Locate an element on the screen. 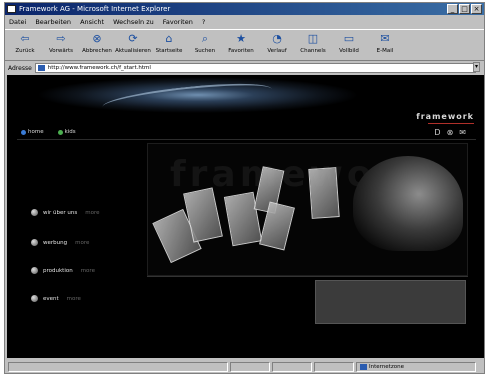 The height and width of the screenshot is (376, 489). fullscreen-button: ▭ Vollbild is located at coordinates (349, 45).